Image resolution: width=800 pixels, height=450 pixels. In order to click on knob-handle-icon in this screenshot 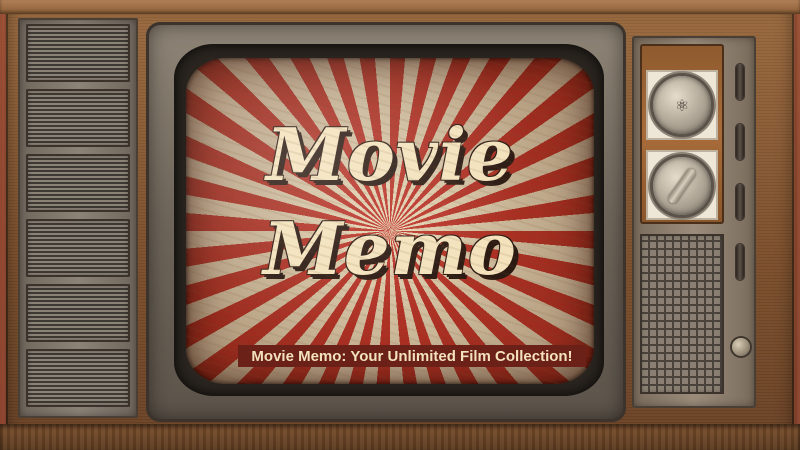, I will do `click(682, 186)`.